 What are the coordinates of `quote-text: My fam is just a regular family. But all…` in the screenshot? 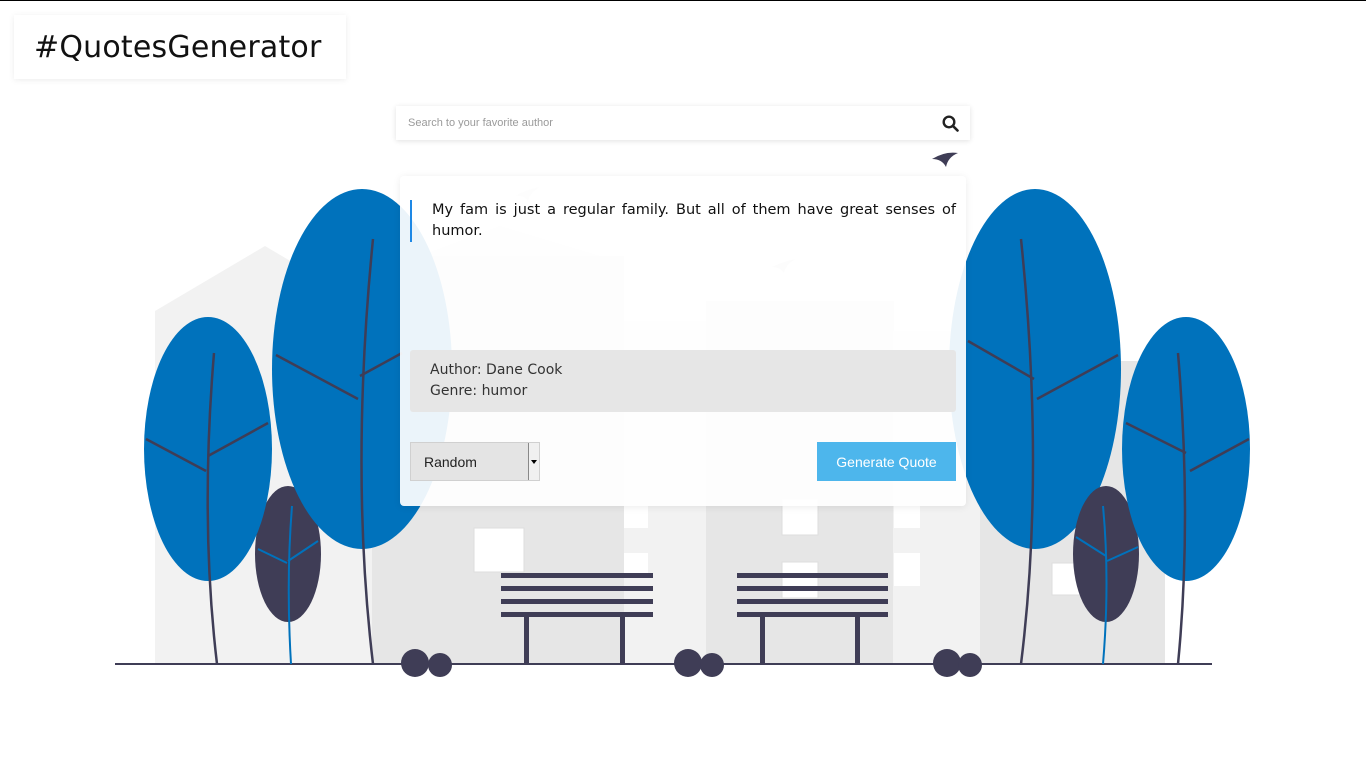 It's located at (683, 221).